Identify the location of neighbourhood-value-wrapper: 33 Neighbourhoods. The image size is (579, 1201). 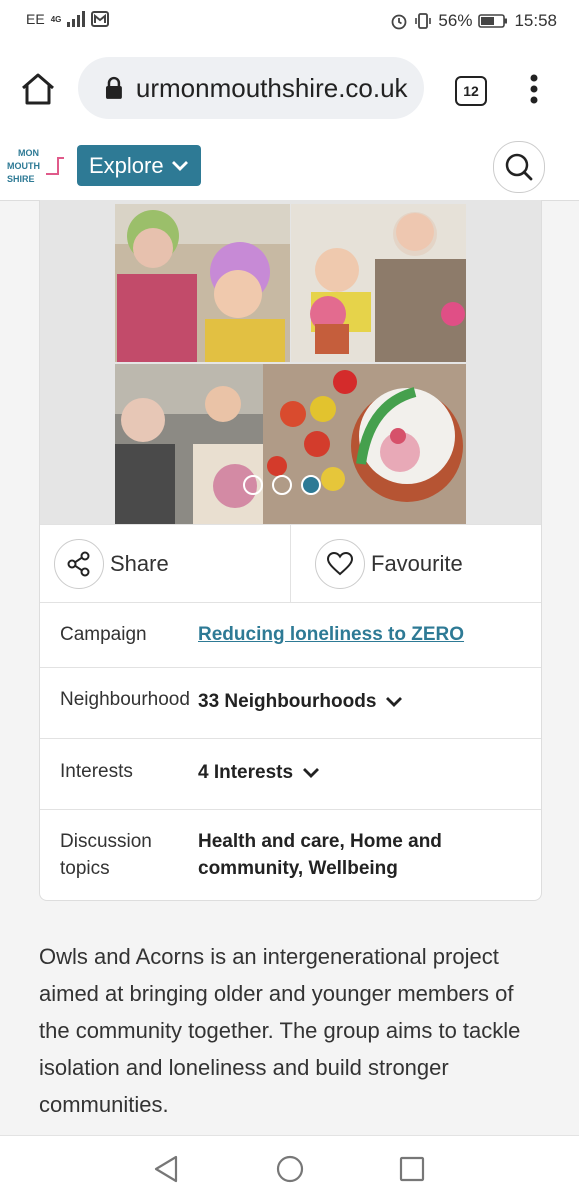
(348, 701).